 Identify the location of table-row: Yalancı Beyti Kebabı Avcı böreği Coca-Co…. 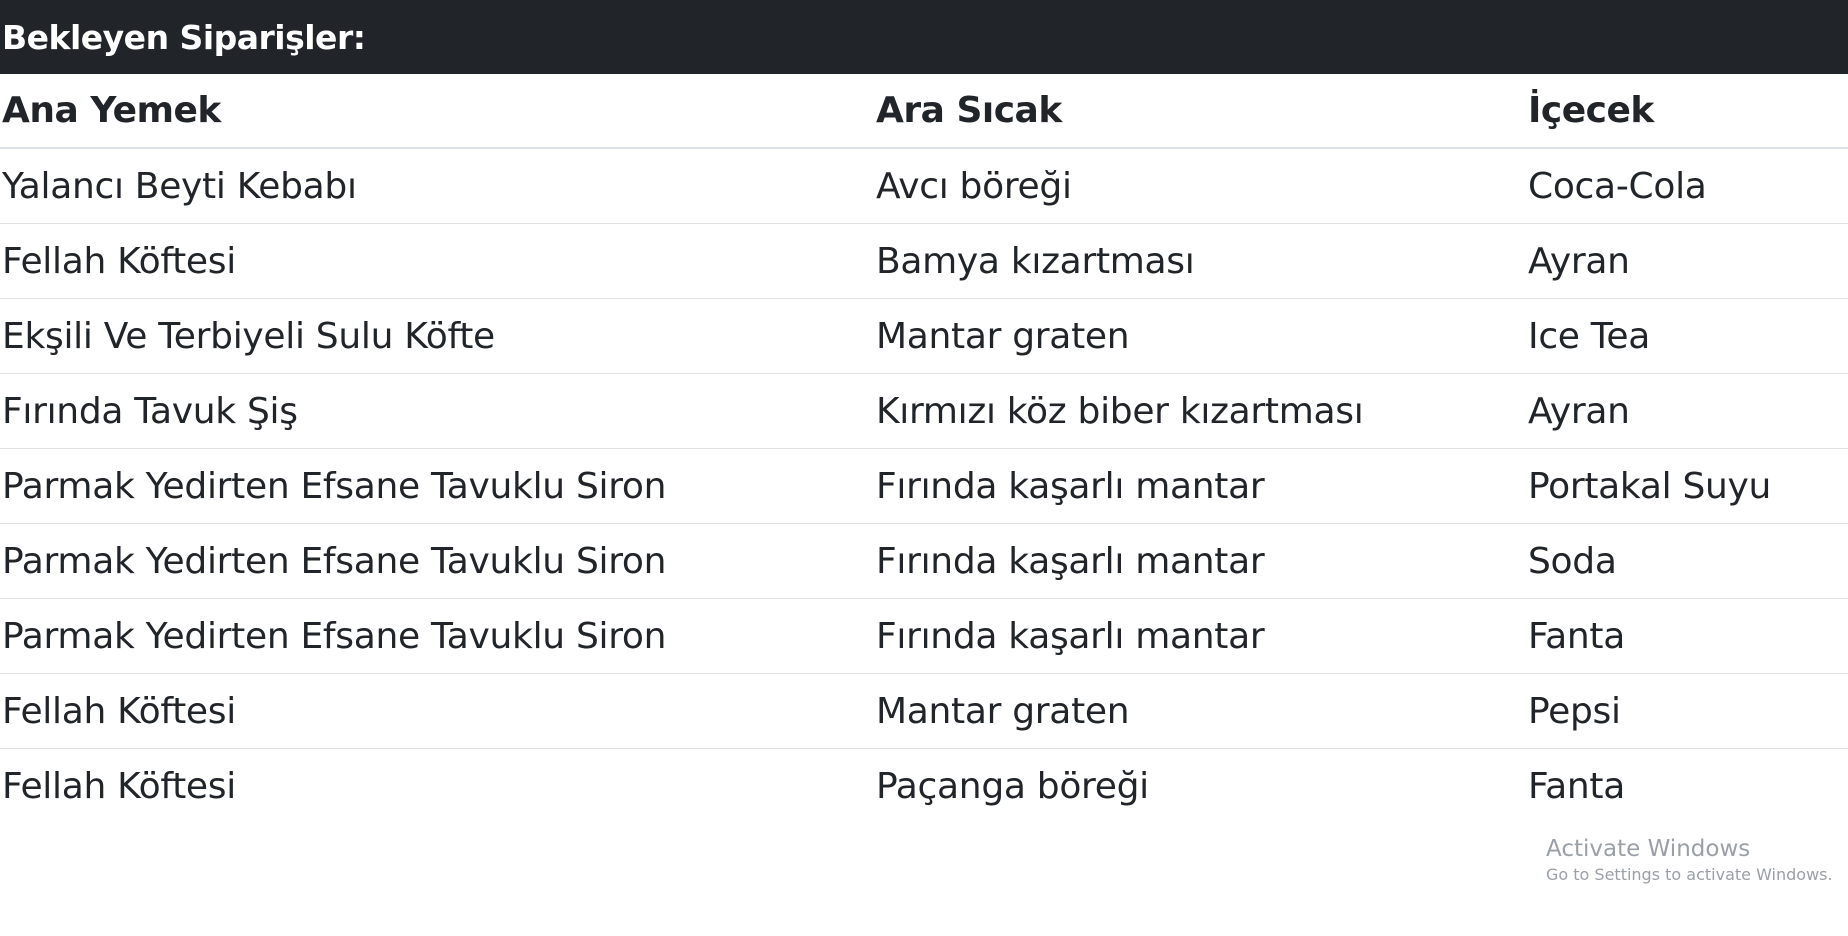
(924, 186).